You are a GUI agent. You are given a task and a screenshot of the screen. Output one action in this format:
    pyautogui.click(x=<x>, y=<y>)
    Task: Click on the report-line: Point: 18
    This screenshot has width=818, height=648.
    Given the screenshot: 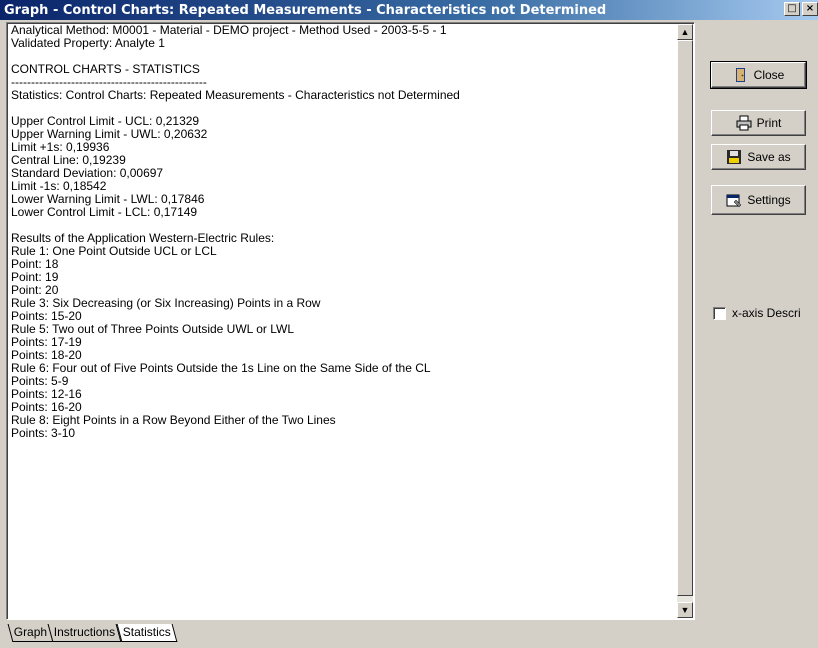 What is the action you would take?
    pyautogui.click(x=35, y=264)
    